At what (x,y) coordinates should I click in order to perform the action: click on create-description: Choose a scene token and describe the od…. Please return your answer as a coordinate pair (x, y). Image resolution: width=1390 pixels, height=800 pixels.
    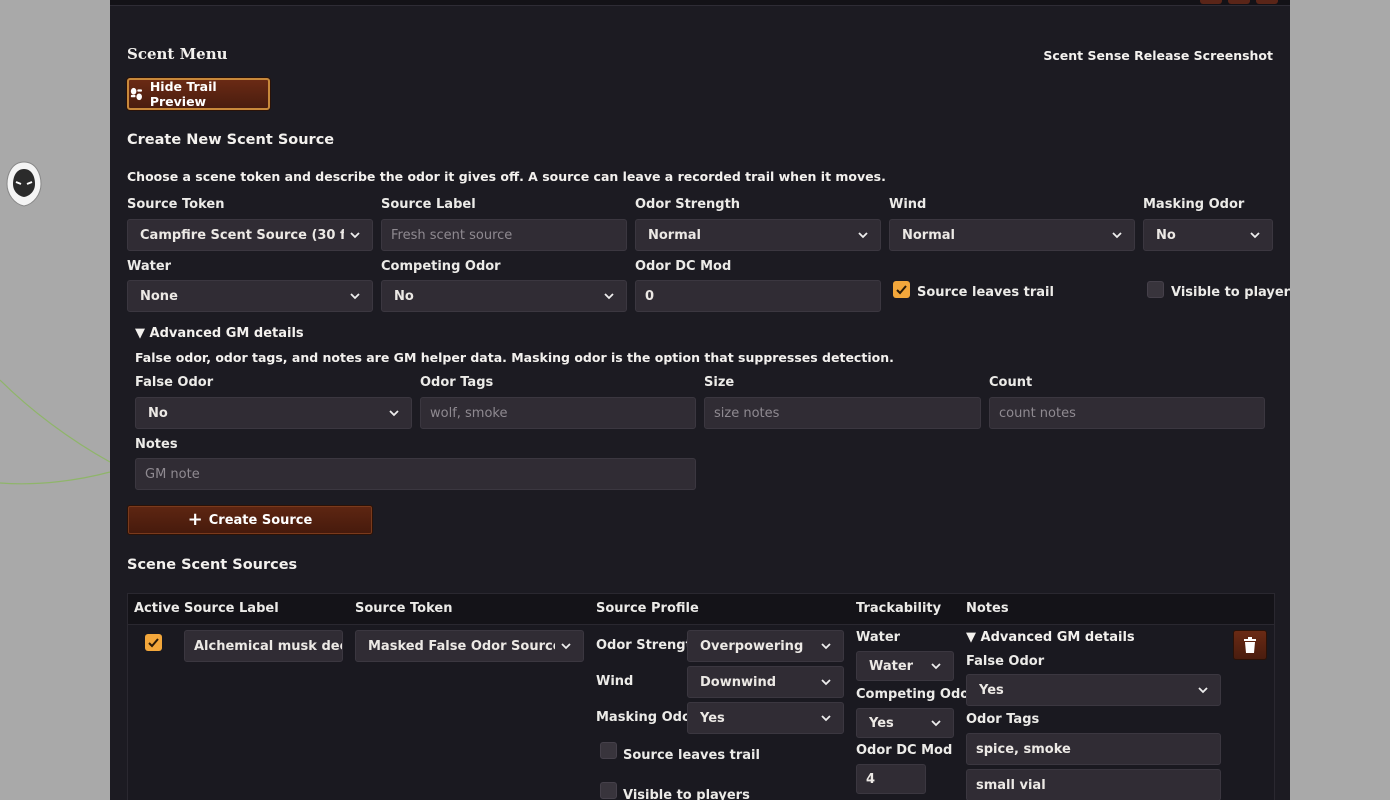
    Looking at the image, I should click on (506, 176).